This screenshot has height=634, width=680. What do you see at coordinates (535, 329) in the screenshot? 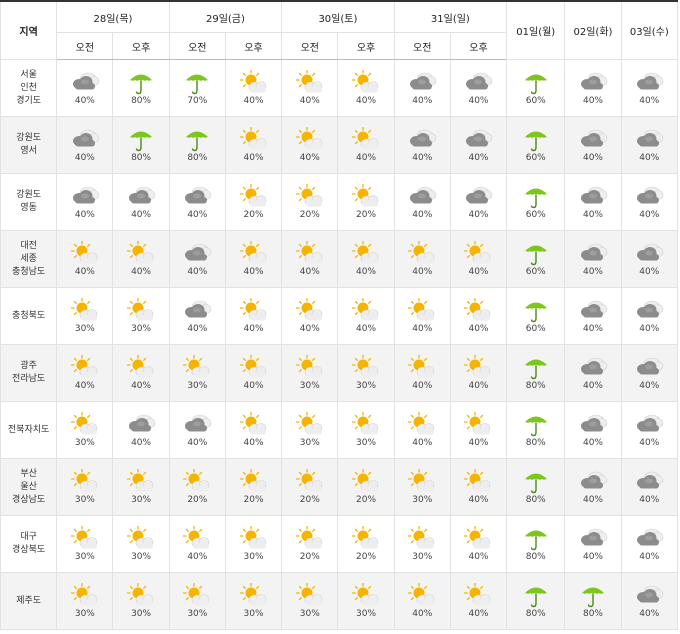
I see `precip-probability: 60%` at bounding box center [535, 329].